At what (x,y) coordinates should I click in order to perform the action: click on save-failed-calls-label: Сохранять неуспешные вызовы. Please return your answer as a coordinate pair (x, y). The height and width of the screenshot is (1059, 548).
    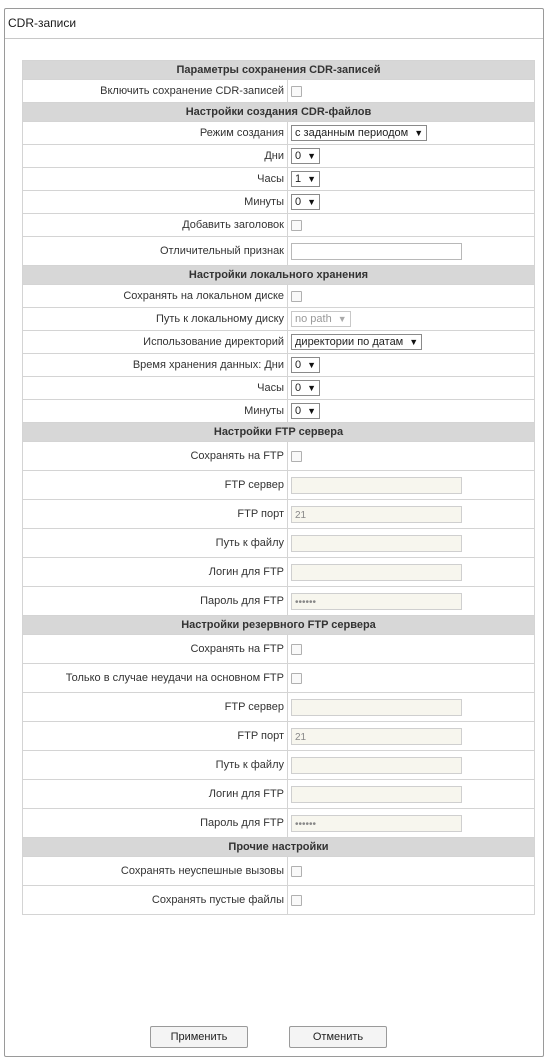
    Looking at the image, I should click on (155, 871).